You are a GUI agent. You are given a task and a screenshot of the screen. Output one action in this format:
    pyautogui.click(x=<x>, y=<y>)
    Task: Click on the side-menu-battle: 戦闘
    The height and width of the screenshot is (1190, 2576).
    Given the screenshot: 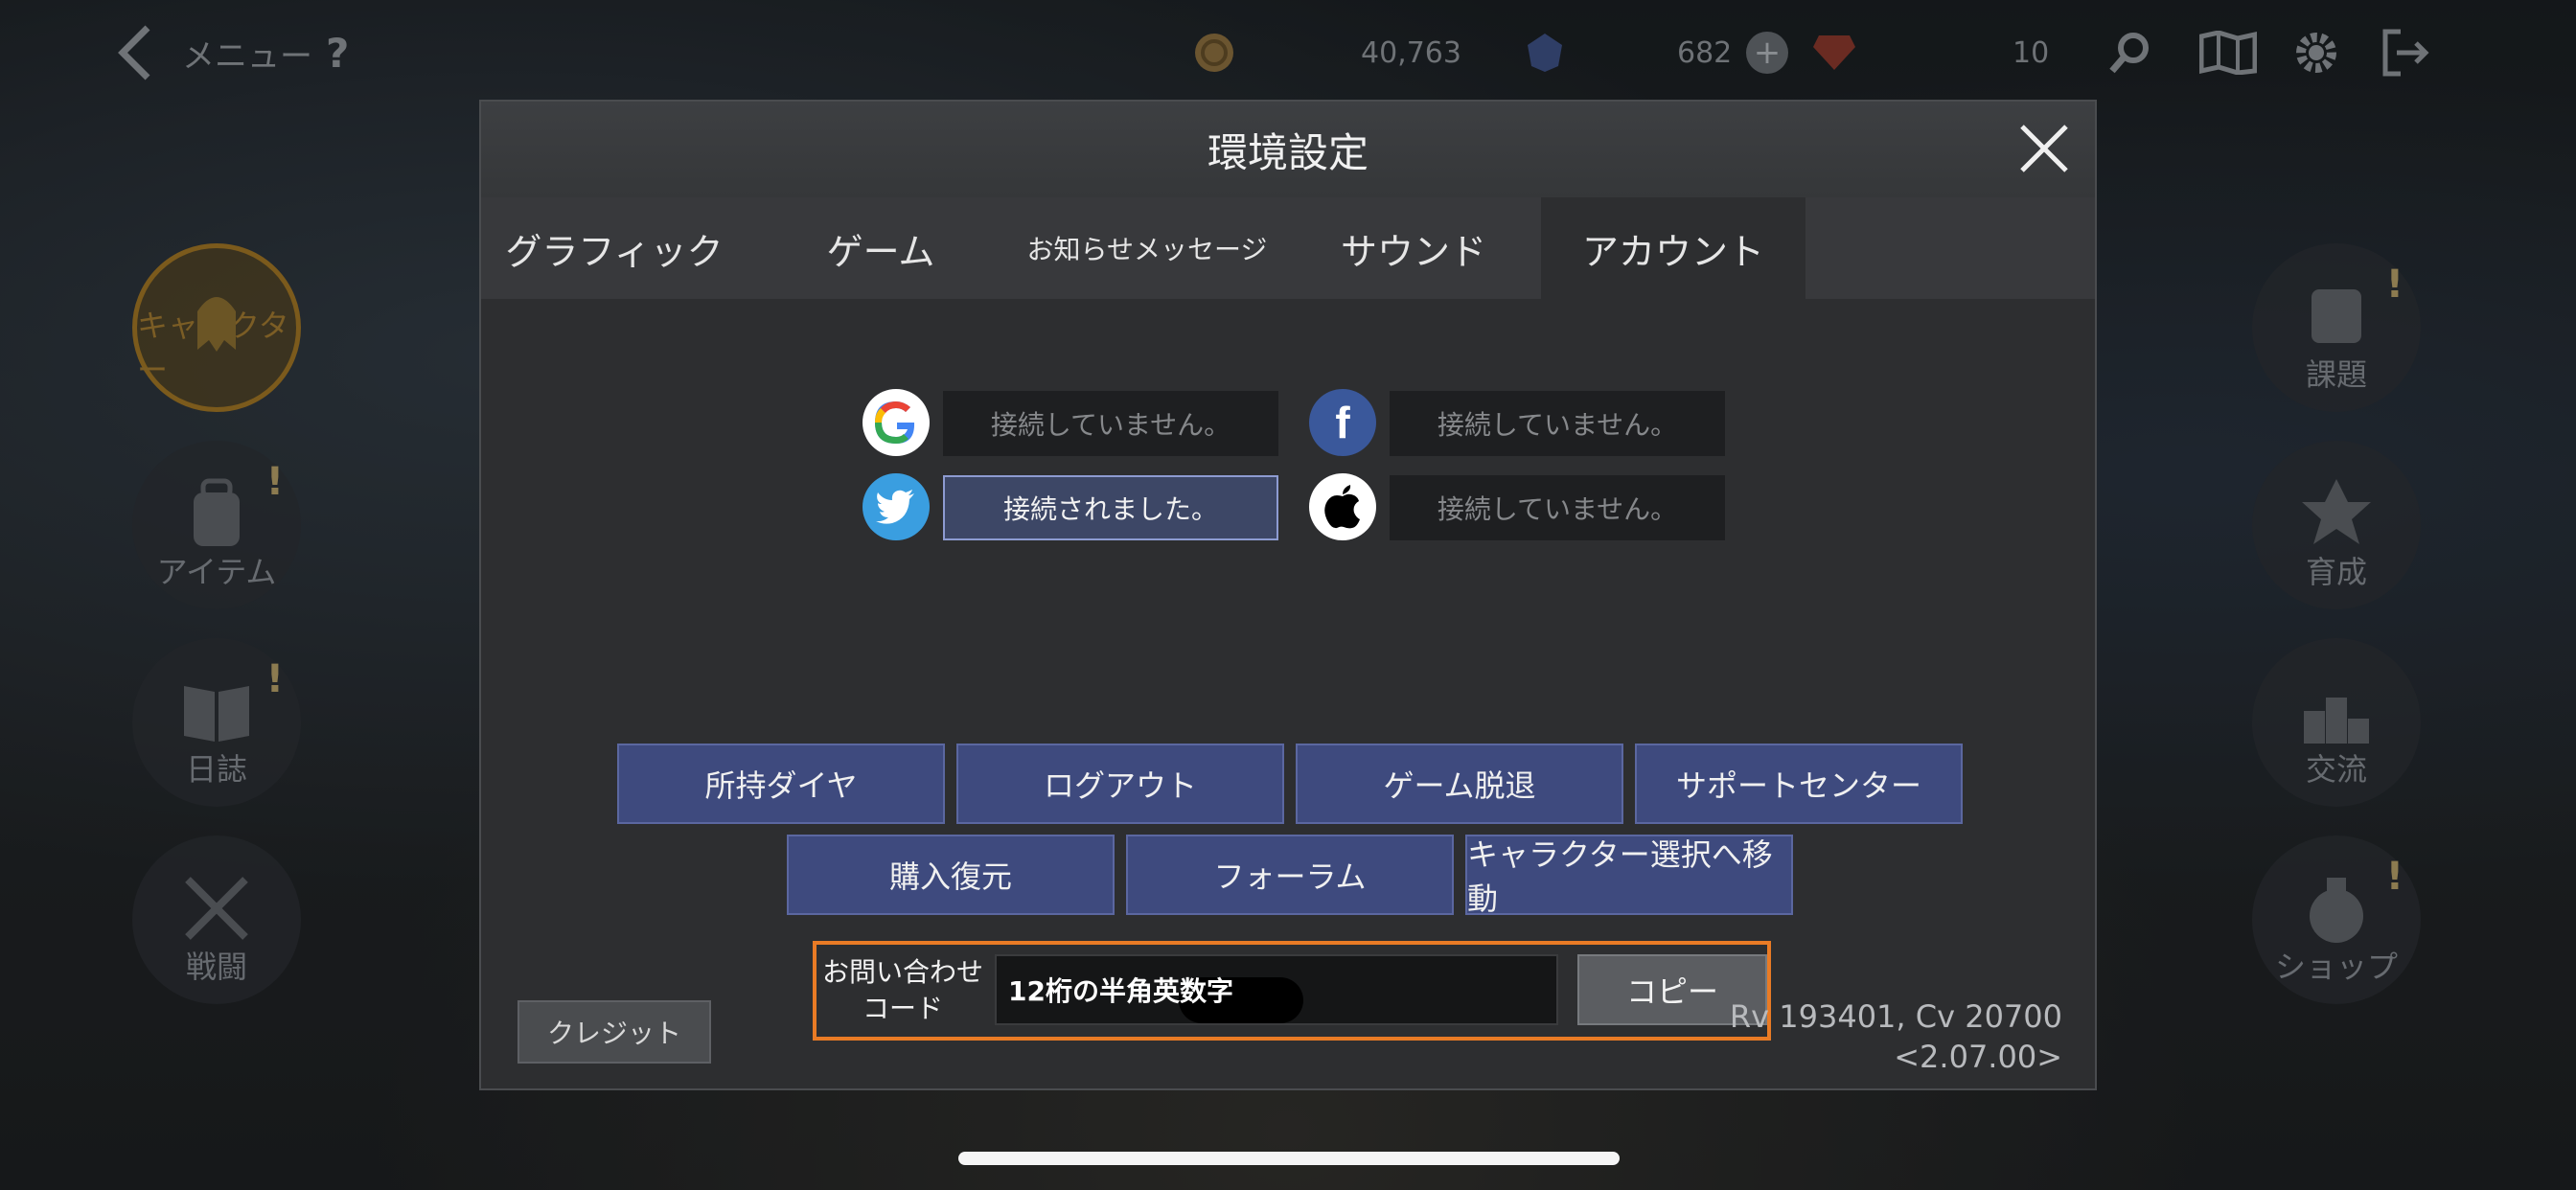 What is the action you would take?
    pyautogui.click(x=216, y=920)
    